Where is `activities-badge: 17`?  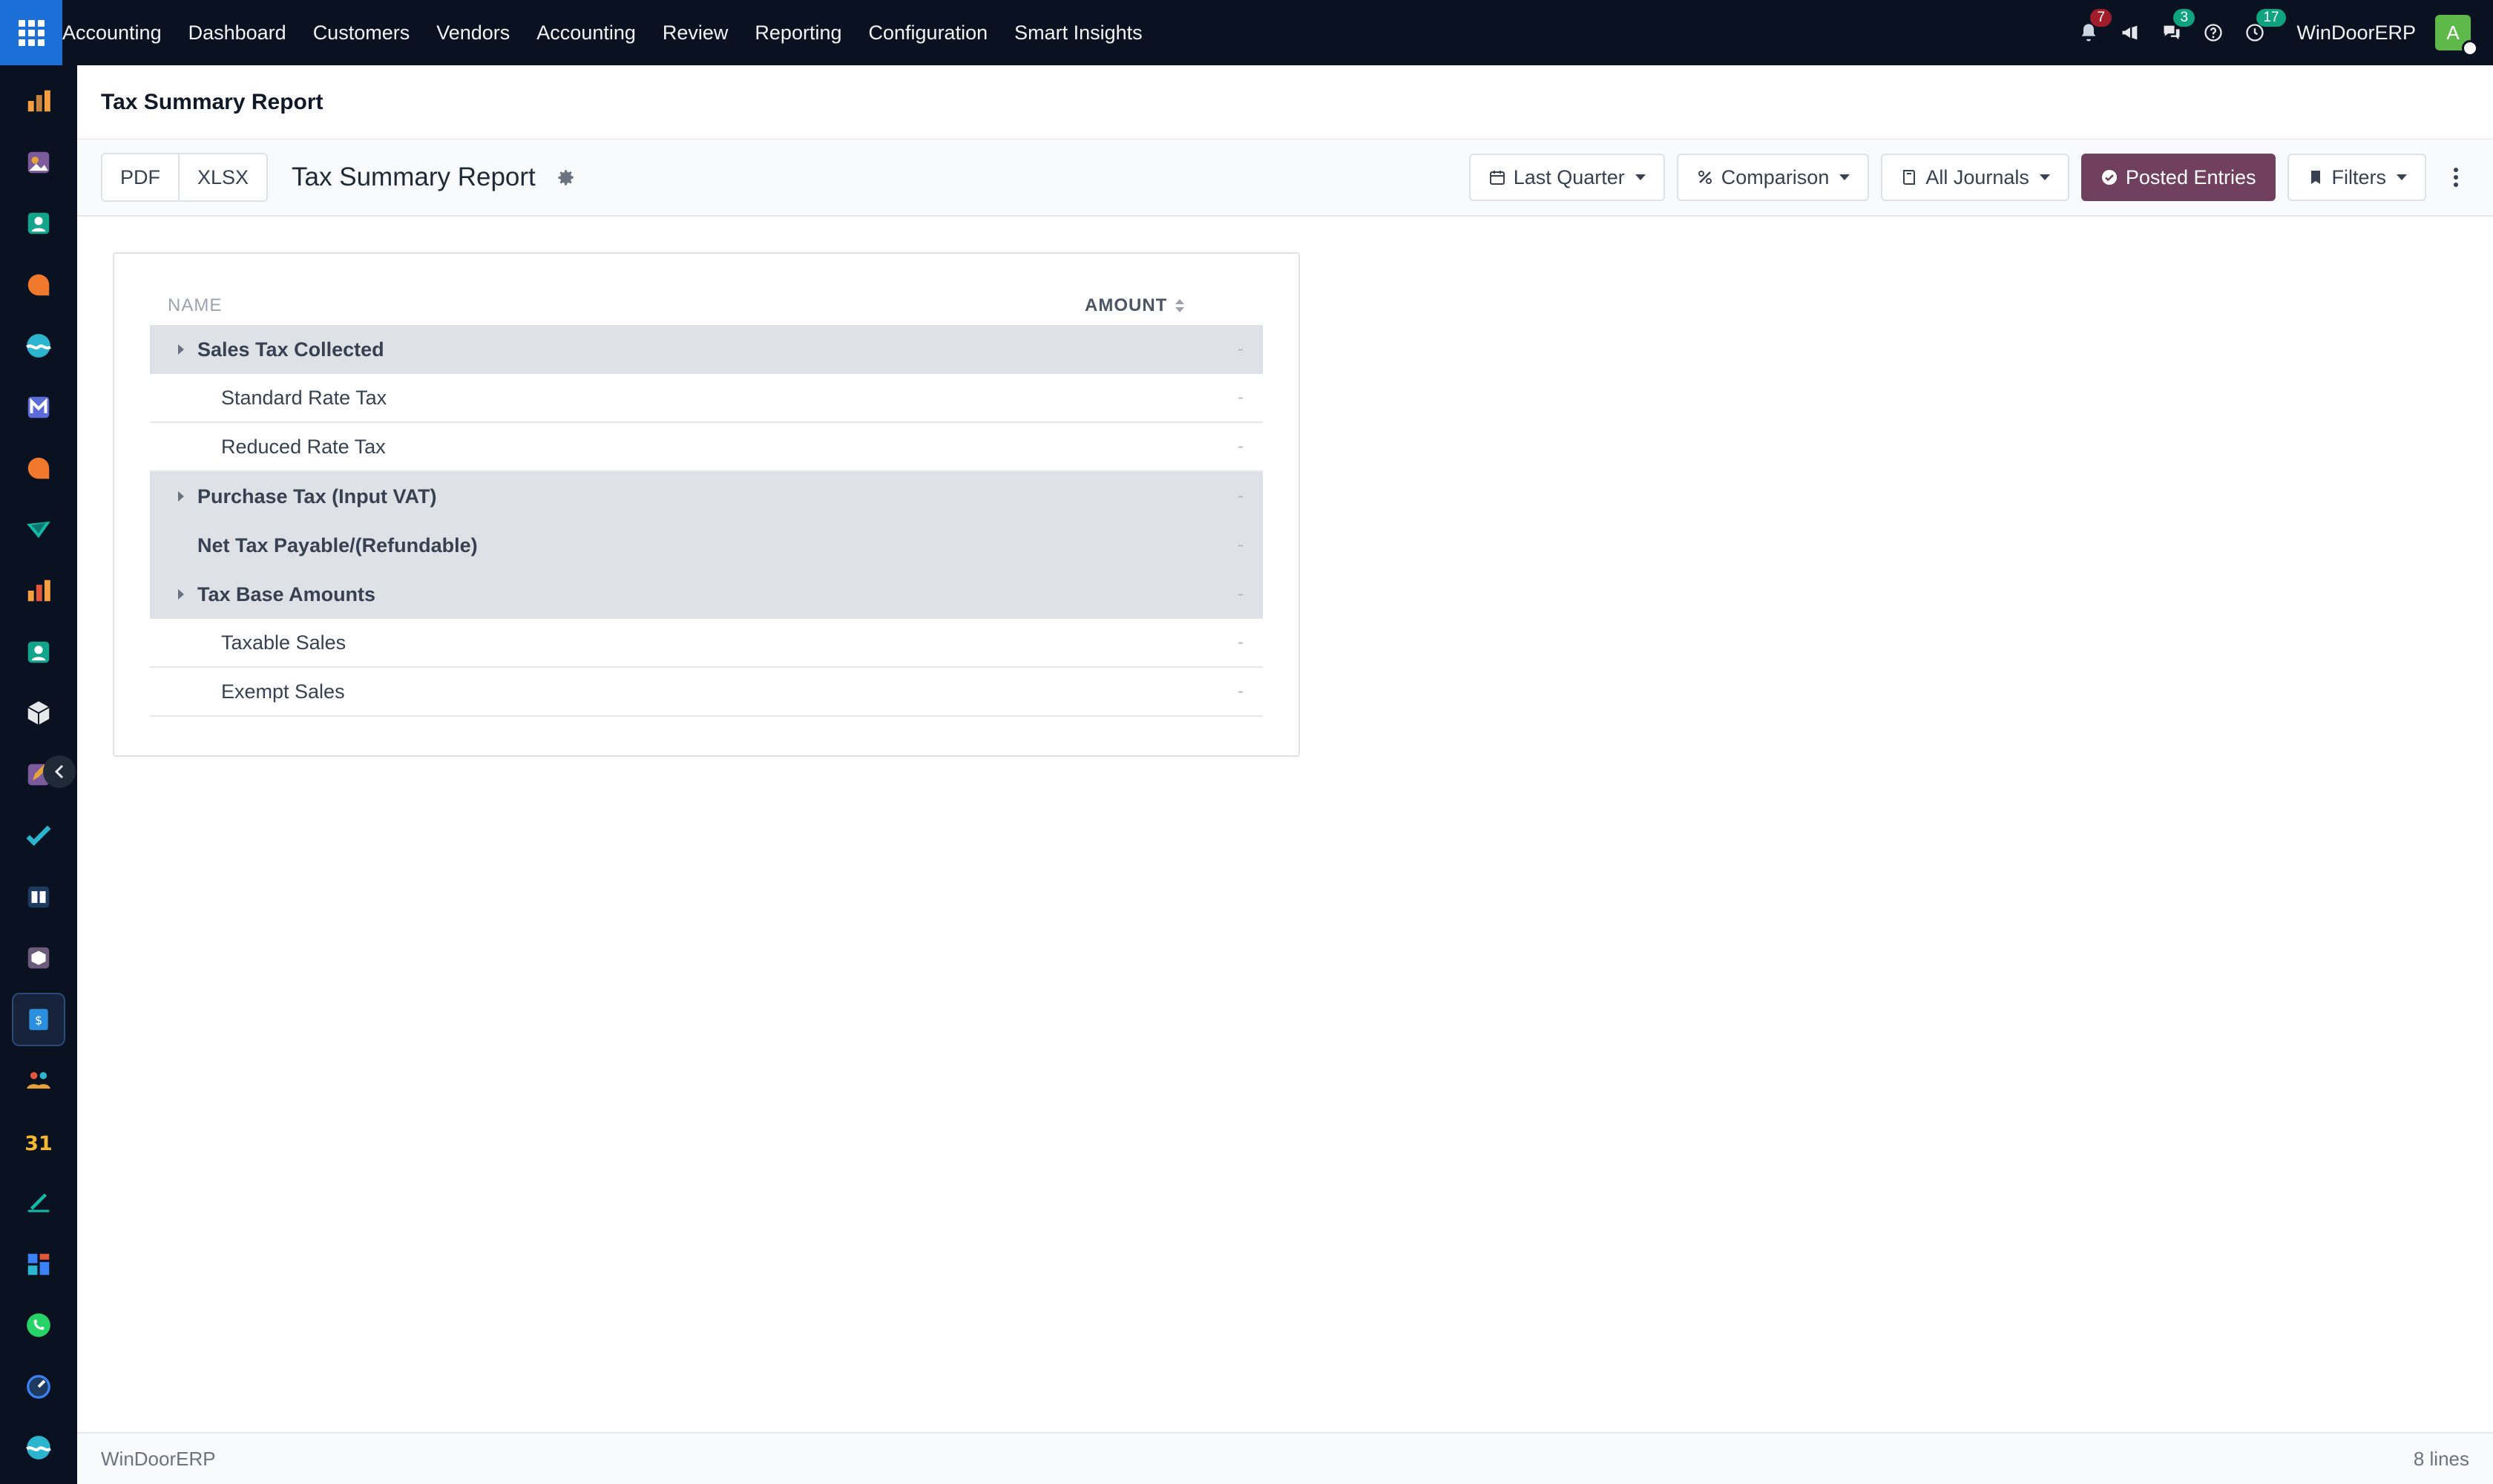
activities-badge: 17 is located at coordinates (2271, 18).